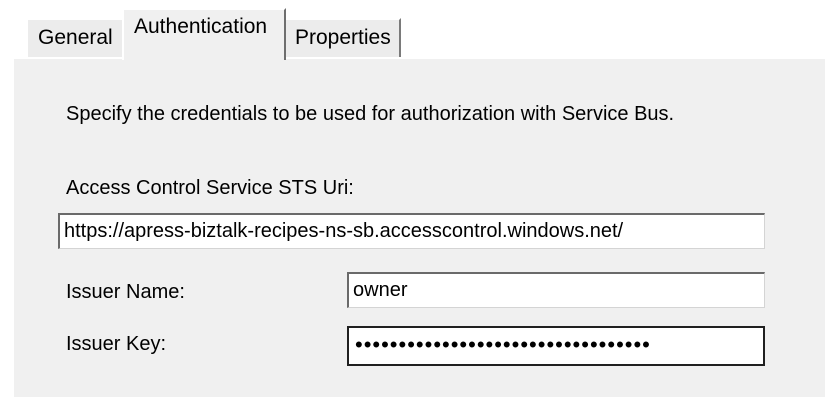 The height and width of the screenshot is (397, 825). Describe the element at coordinates (125, 292) in the screenshot. I see `issuer-name-label: Issuer Name:` at that location.